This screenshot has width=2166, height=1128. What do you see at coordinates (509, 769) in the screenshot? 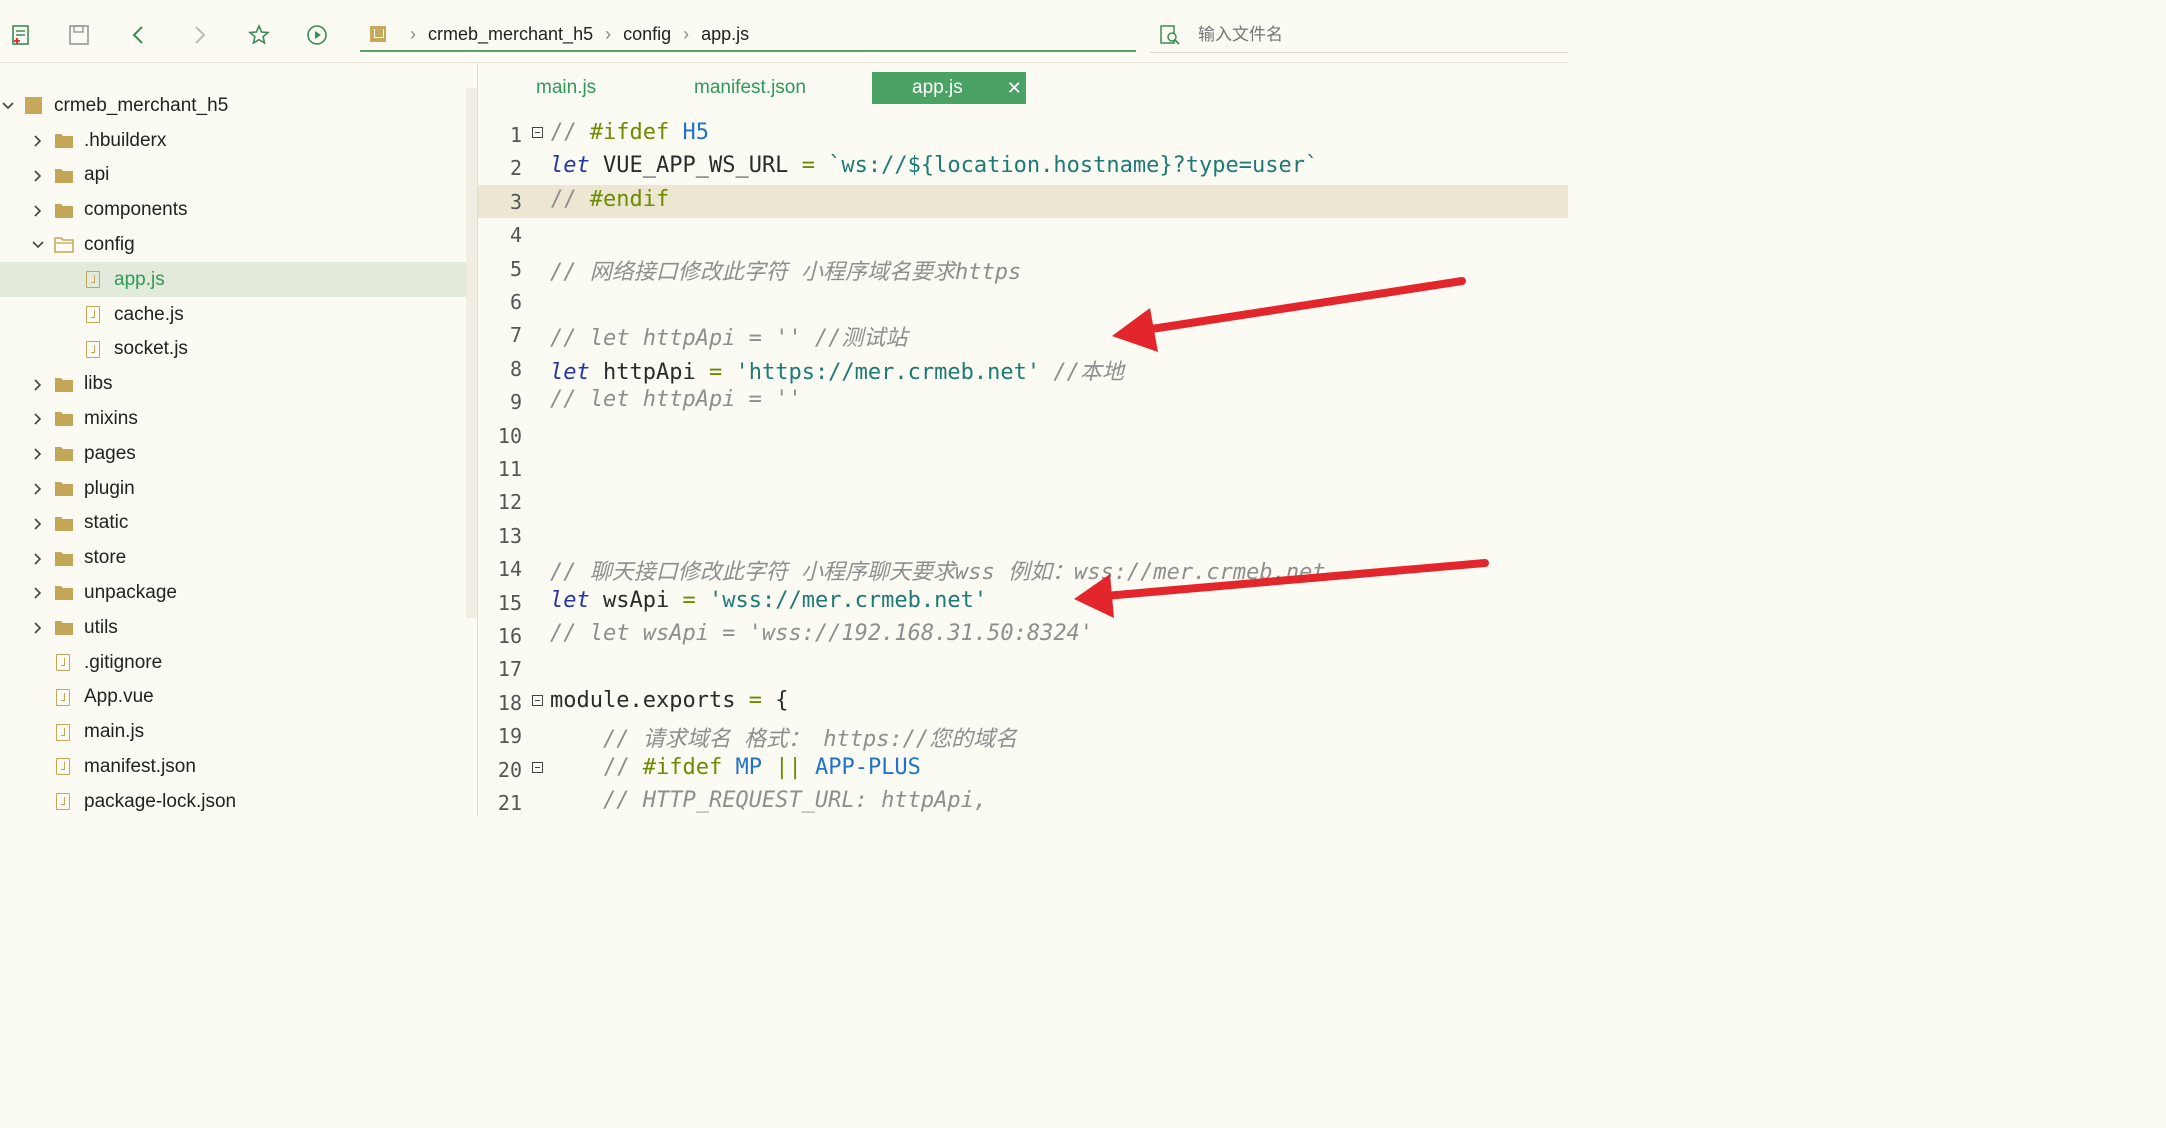
I see `line-number: 20` at bounding box center [509, 769].